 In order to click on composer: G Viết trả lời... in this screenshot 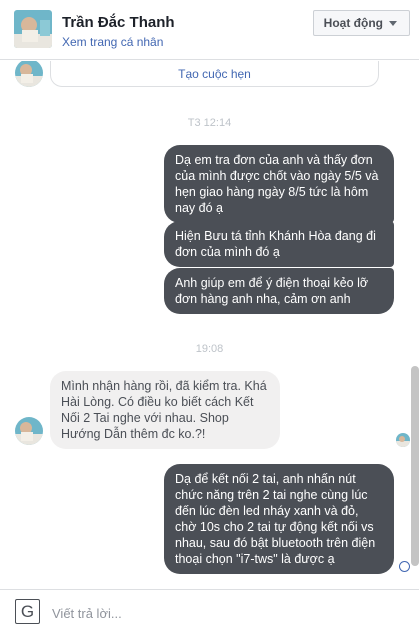, I will do `click(209, 612)`.